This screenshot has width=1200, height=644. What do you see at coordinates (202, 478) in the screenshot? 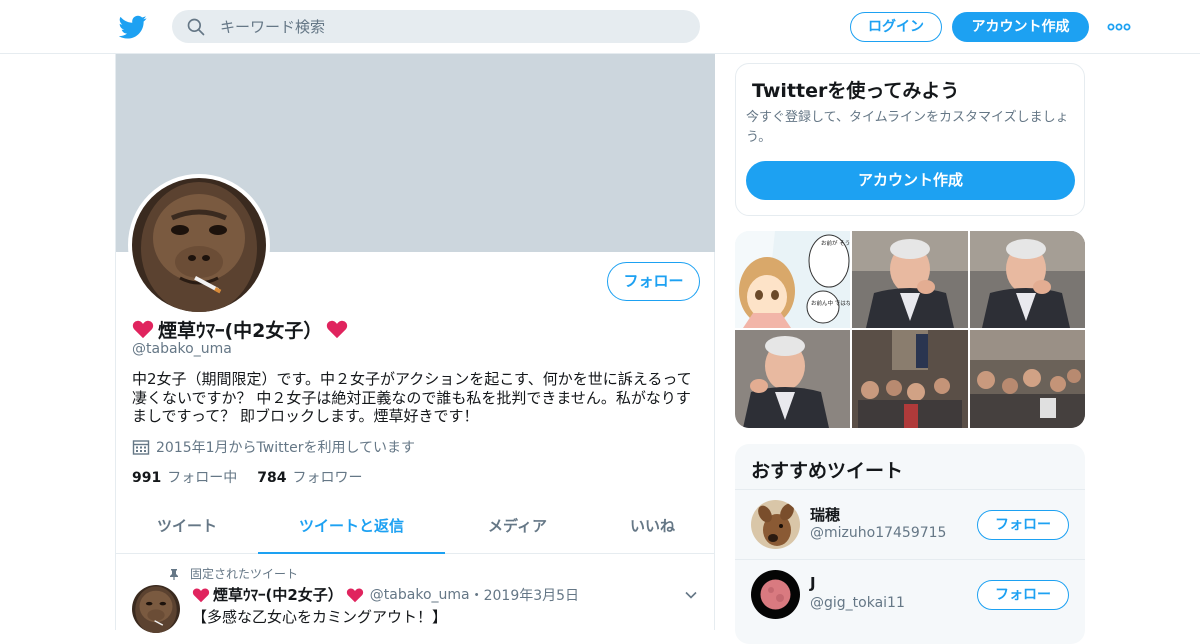
I see `following-label: フォロー中` at bounding box center [202, 478].